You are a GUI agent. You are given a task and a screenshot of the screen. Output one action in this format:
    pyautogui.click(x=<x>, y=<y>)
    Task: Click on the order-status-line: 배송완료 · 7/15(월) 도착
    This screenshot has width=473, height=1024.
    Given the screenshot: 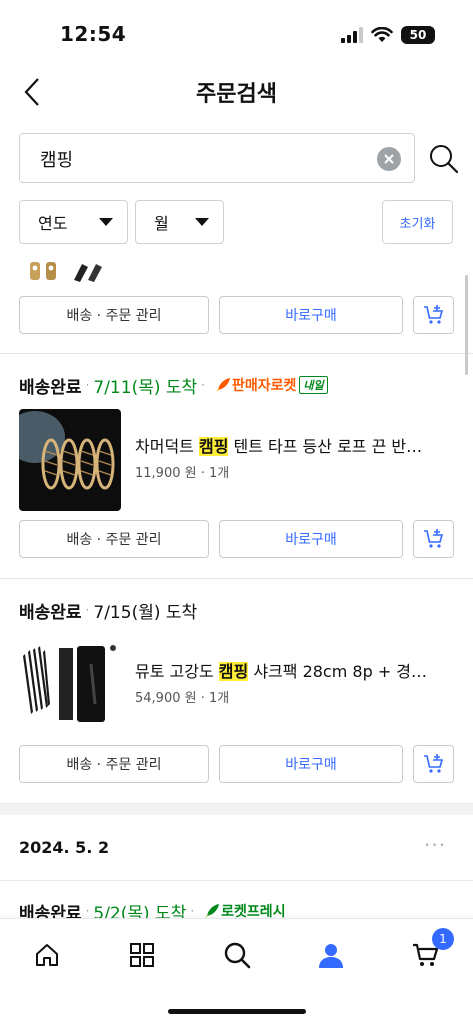 What is the action you would take?
    pyautogui.click(x=108, y=610)
    